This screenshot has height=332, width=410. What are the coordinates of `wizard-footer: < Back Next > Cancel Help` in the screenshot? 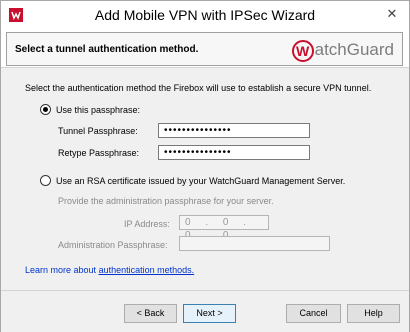 It's located at (205, 311).